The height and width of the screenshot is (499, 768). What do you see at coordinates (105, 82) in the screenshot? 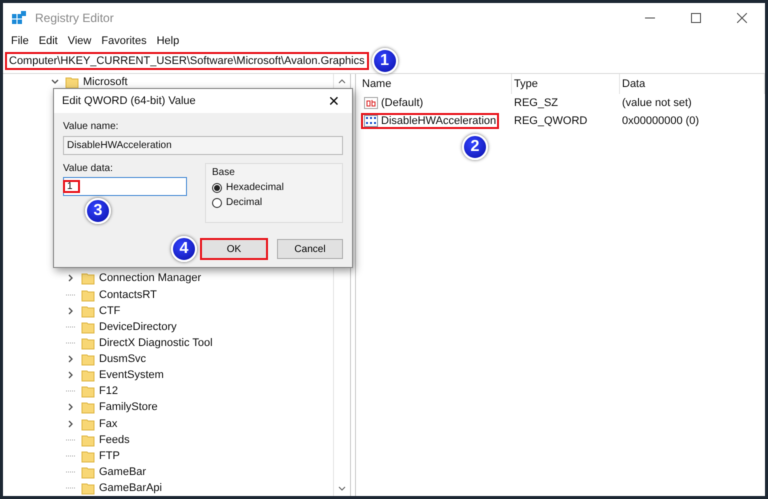
I see `tree-item: Microsoft` at bounding box center [105, 82].